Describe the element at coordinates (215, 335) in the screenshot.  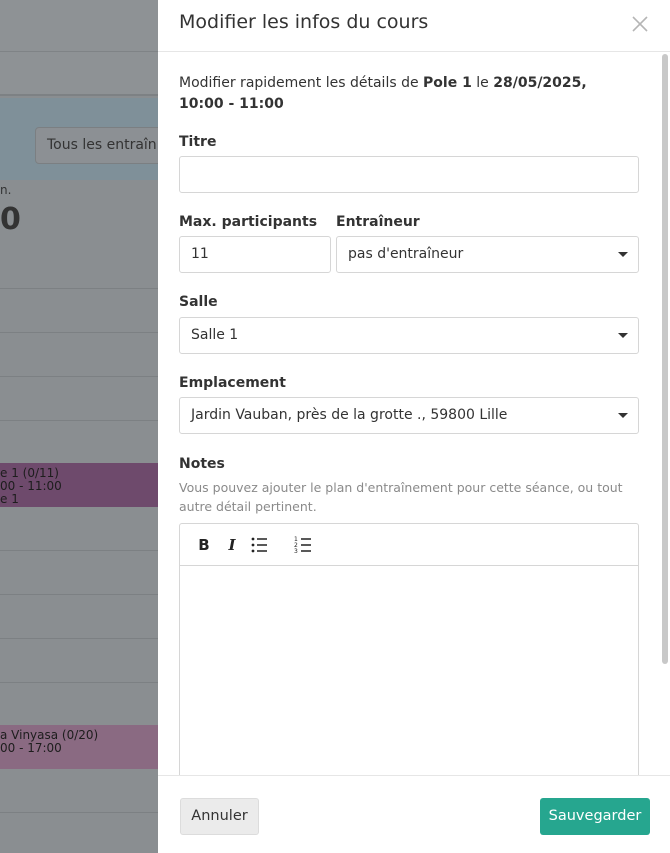
I see `room-select-value: Salle 1` at that location.